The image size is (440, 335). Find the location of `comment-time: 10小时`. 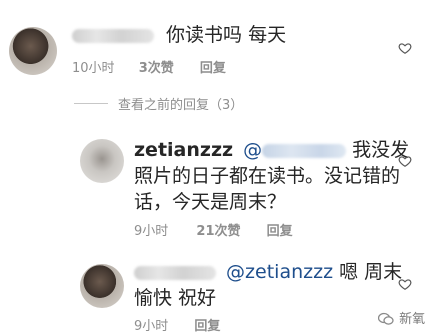

comment-time: 10小时 is located at coordinates (93, 68).